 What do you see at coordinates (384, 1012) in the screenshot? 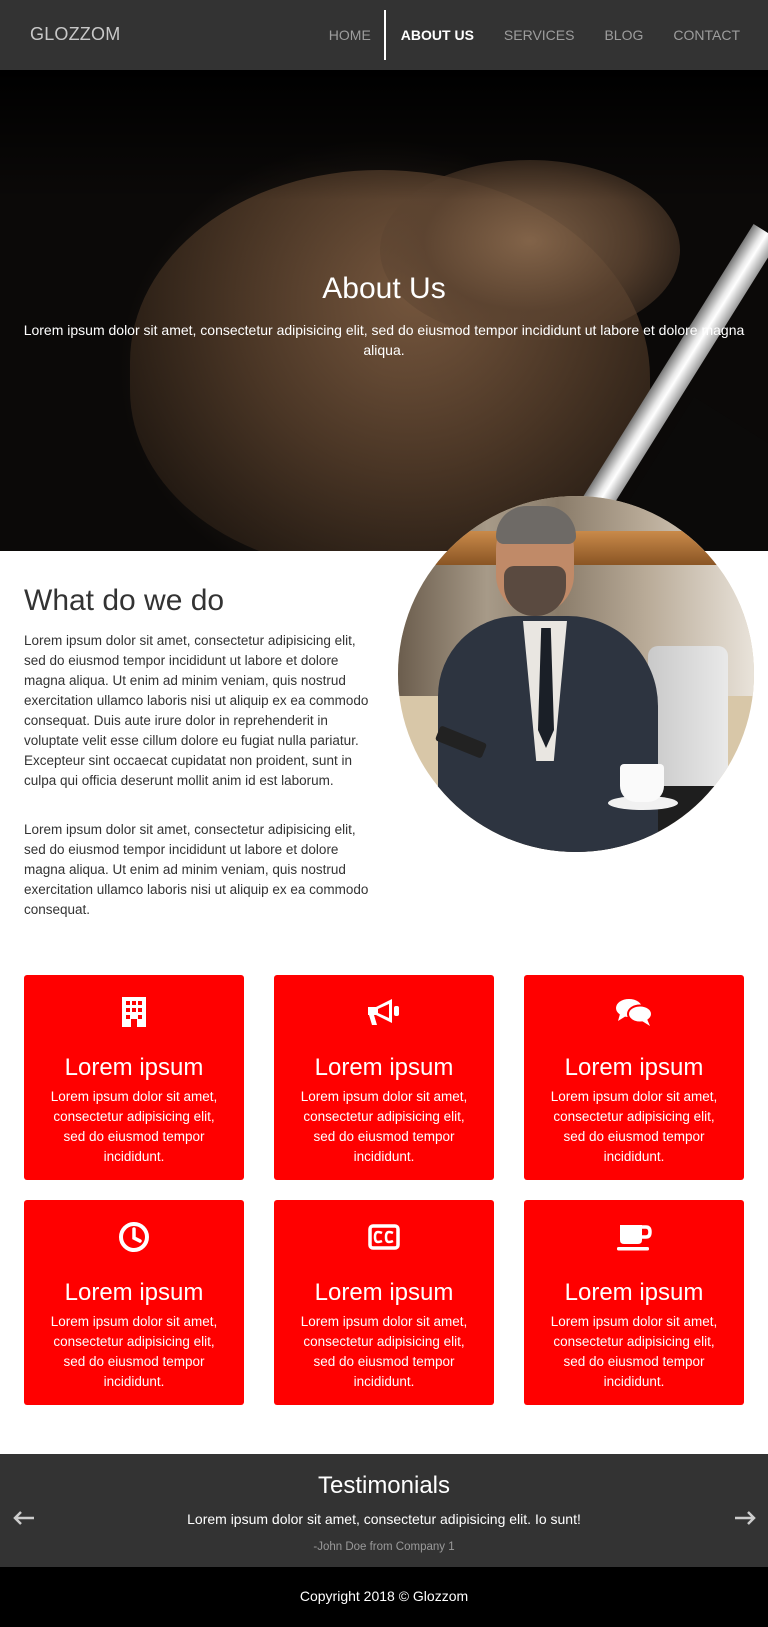
I see `bullhorn-icon` at bounding box center [384, 1012].